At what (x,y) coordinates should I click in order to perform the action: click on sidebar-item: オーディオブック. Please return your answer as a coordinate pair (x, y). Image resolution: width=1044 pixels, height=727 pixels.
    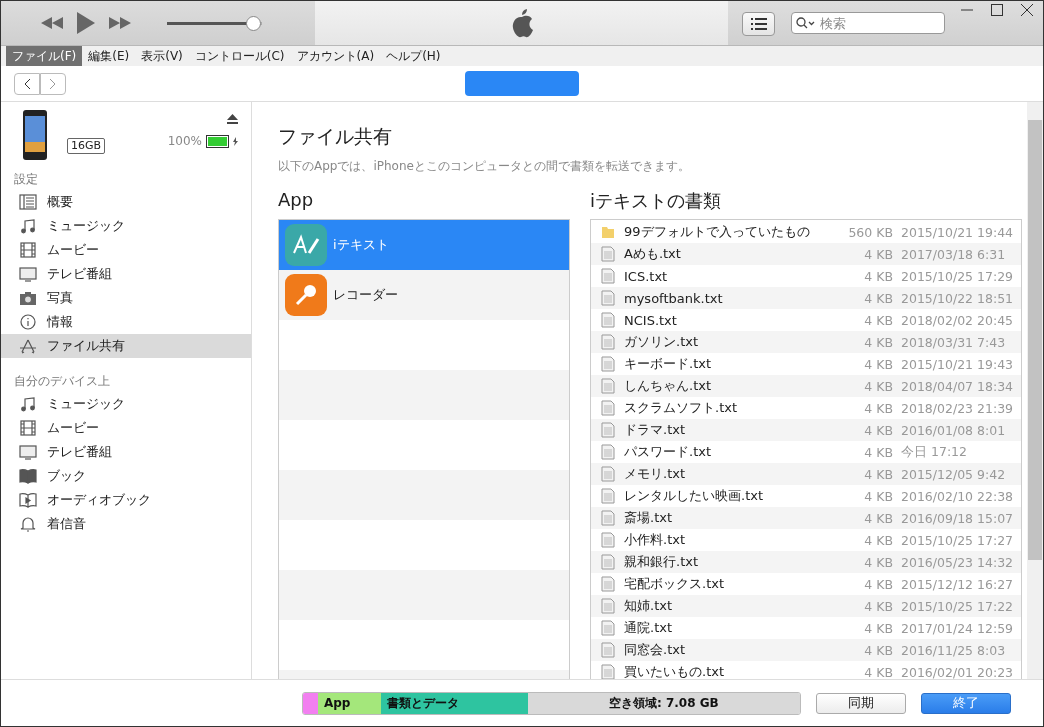
    Looking at the image, I should click on (126, 500).